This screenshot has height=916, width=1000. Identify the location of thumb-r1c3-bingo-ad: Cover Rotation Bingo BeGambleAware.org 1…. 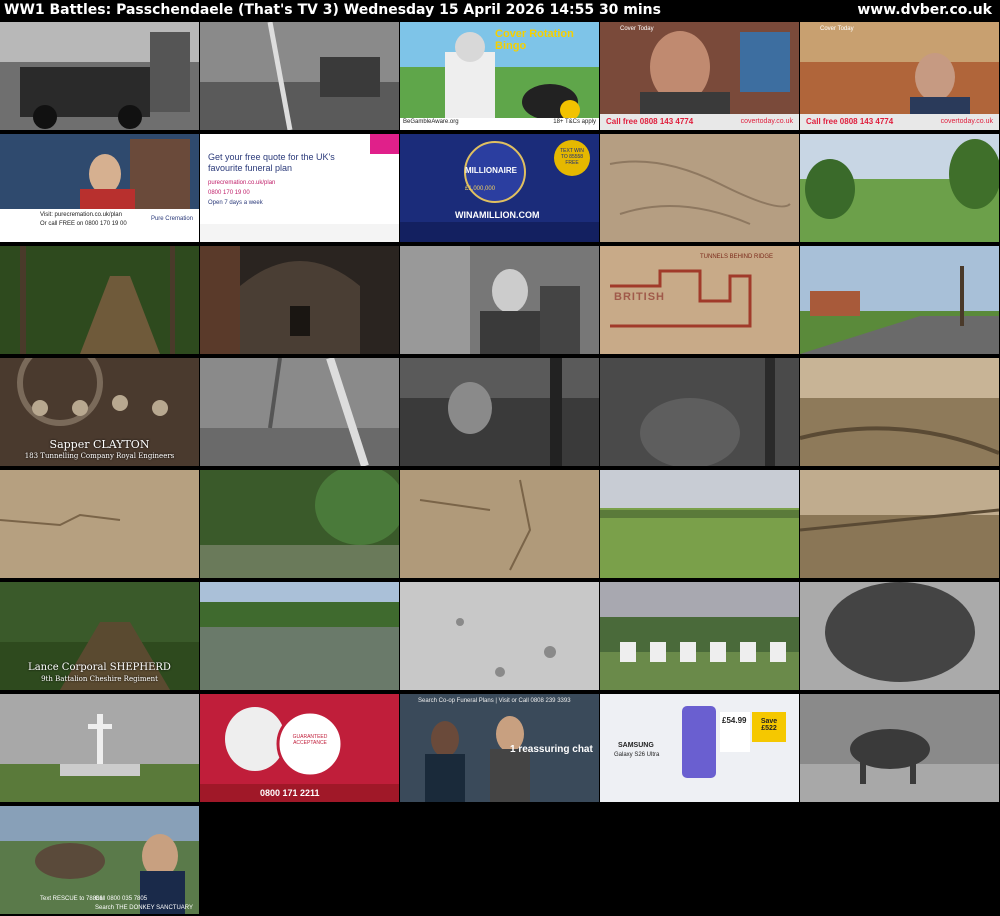
(499, 76).